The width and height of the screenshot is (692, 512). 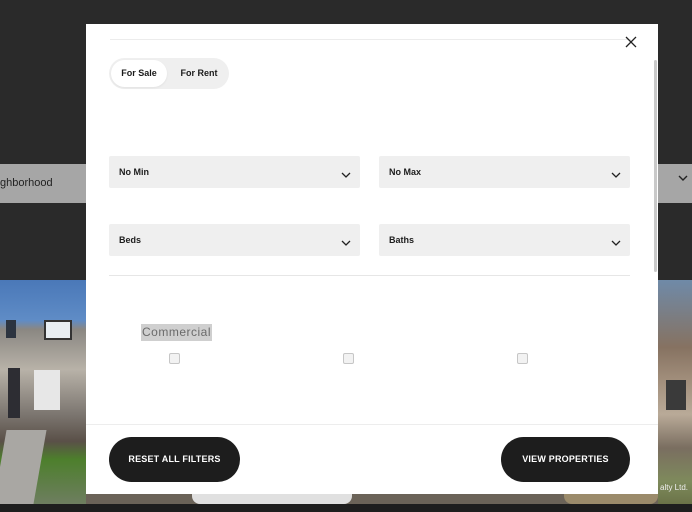 What do you see at coordinates (199, 73) in the screenshot?
I see `for-rent-tab: For Rent` at bounding box center [199, 73].